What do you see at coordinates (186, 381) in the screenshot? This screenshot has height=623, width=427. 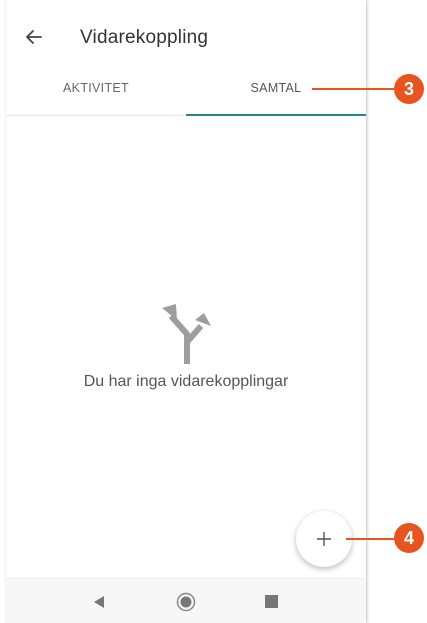 I see `empty-state-message: Du har inga vidarekopplingar` at bounding box center [186, 381].